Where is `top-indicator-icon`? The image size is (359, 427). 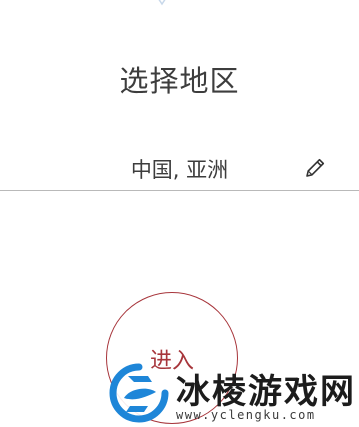 top-indicator-icon is located at coordinates (162, 3).